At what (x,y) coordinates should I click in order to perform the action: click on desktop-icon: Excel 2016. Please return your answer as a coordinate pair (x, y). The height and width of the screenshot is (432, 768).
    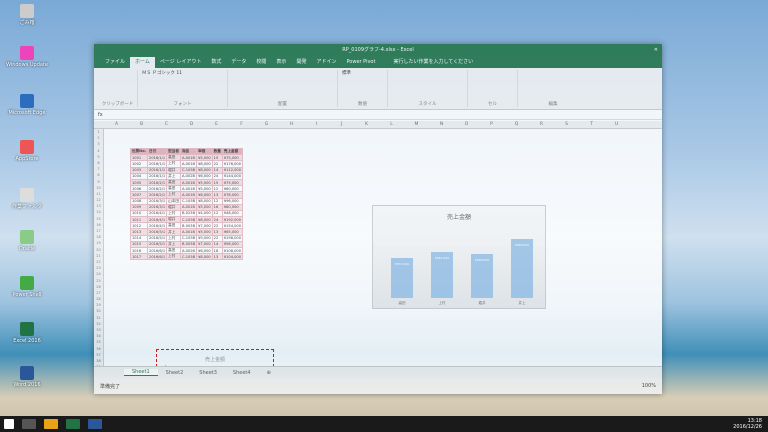
    Looking at the image, I should click on (27, 333).